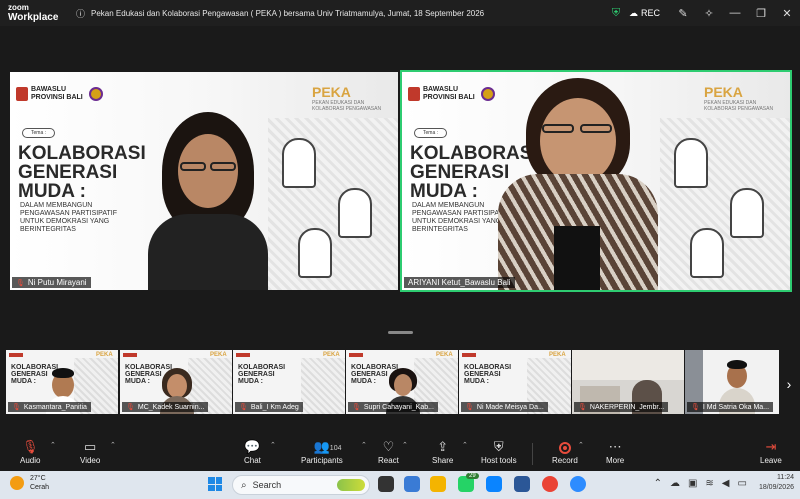 This screenshot has width=800, height=499. What do you see at coordinates (494, 484) in the screenshot?
I see `edge-icon` at bounding box center [494, 484].